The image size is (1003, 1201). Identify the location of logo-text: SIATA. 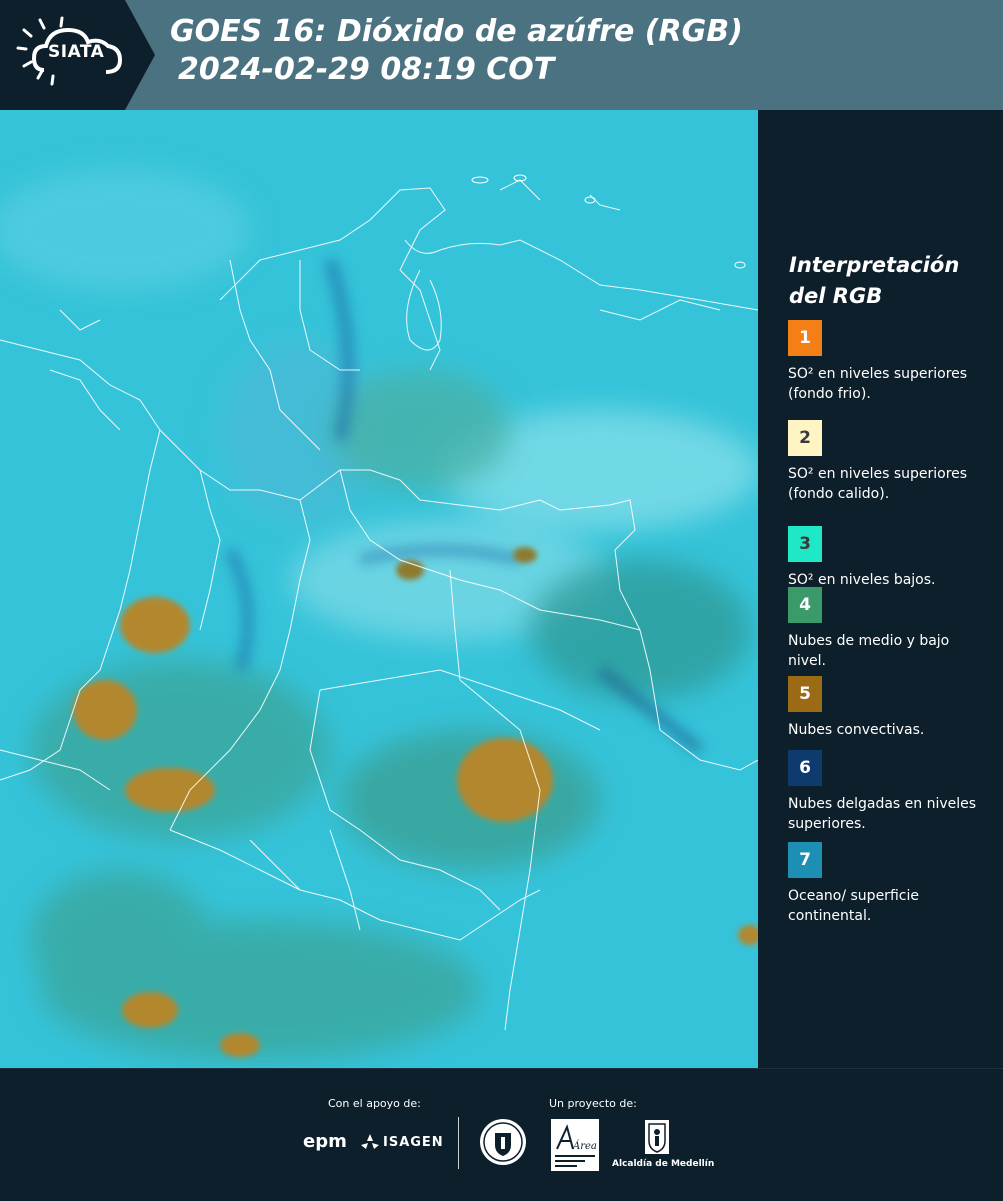
(76, 52).